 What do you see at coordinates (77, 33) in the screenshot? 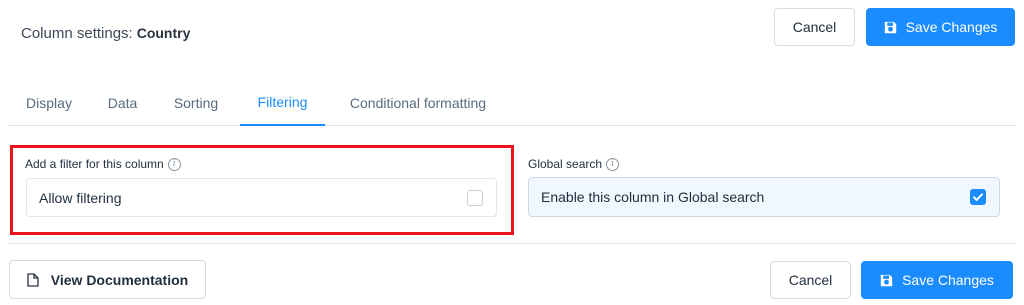
I see `title-prefix: Column settings:` at bounding box center [77, 33].